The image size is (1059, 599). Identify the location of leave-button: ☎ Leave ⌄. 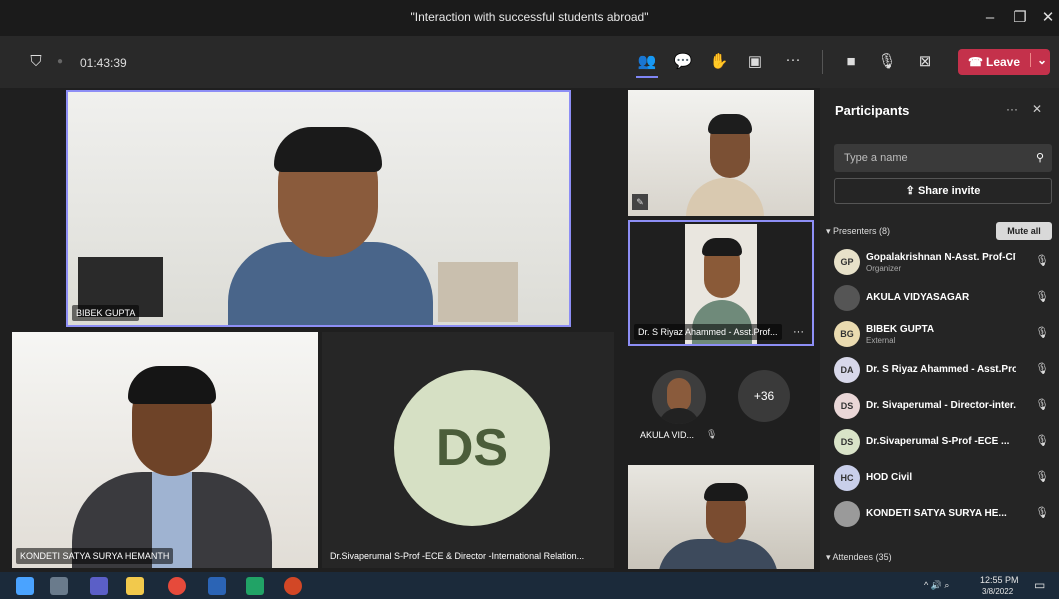
(1004, 62).